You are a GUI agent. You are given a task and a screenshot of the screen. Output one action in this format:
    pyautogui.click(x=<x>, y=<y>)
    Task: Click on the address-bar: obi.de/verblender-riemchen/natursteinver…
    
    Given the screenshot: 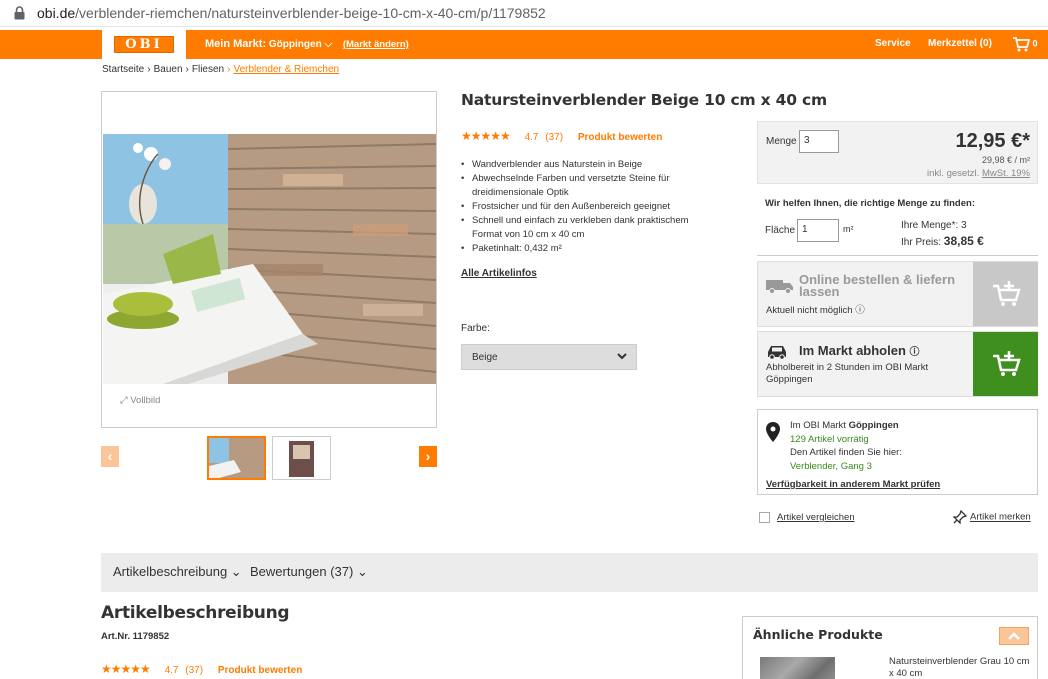 What is the action you would take?
    pyautogui.click(x=524, y=13)
    